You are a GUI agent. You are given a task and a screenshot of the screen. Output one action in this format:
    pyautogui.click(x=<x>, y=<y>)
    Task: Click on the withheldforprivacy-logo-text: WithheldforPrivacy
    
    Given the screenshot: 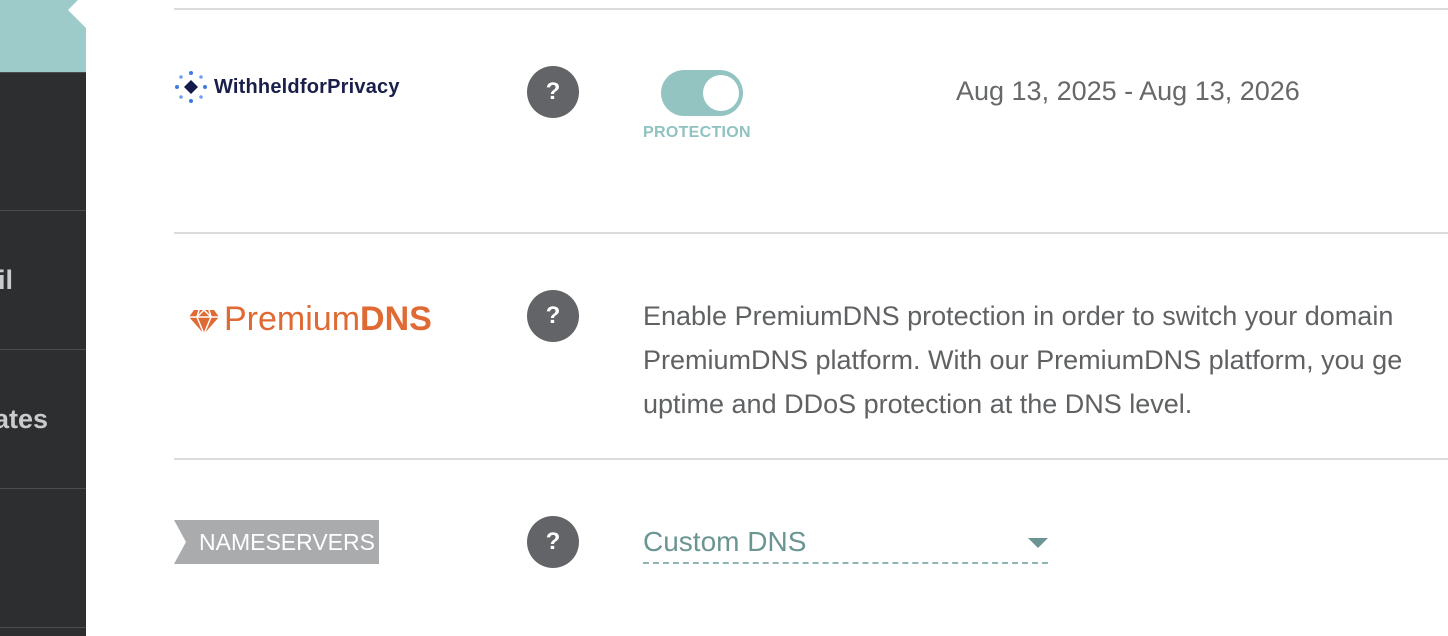 What is the action you would take?
    pyautogui.click(x=307, y=86)
    